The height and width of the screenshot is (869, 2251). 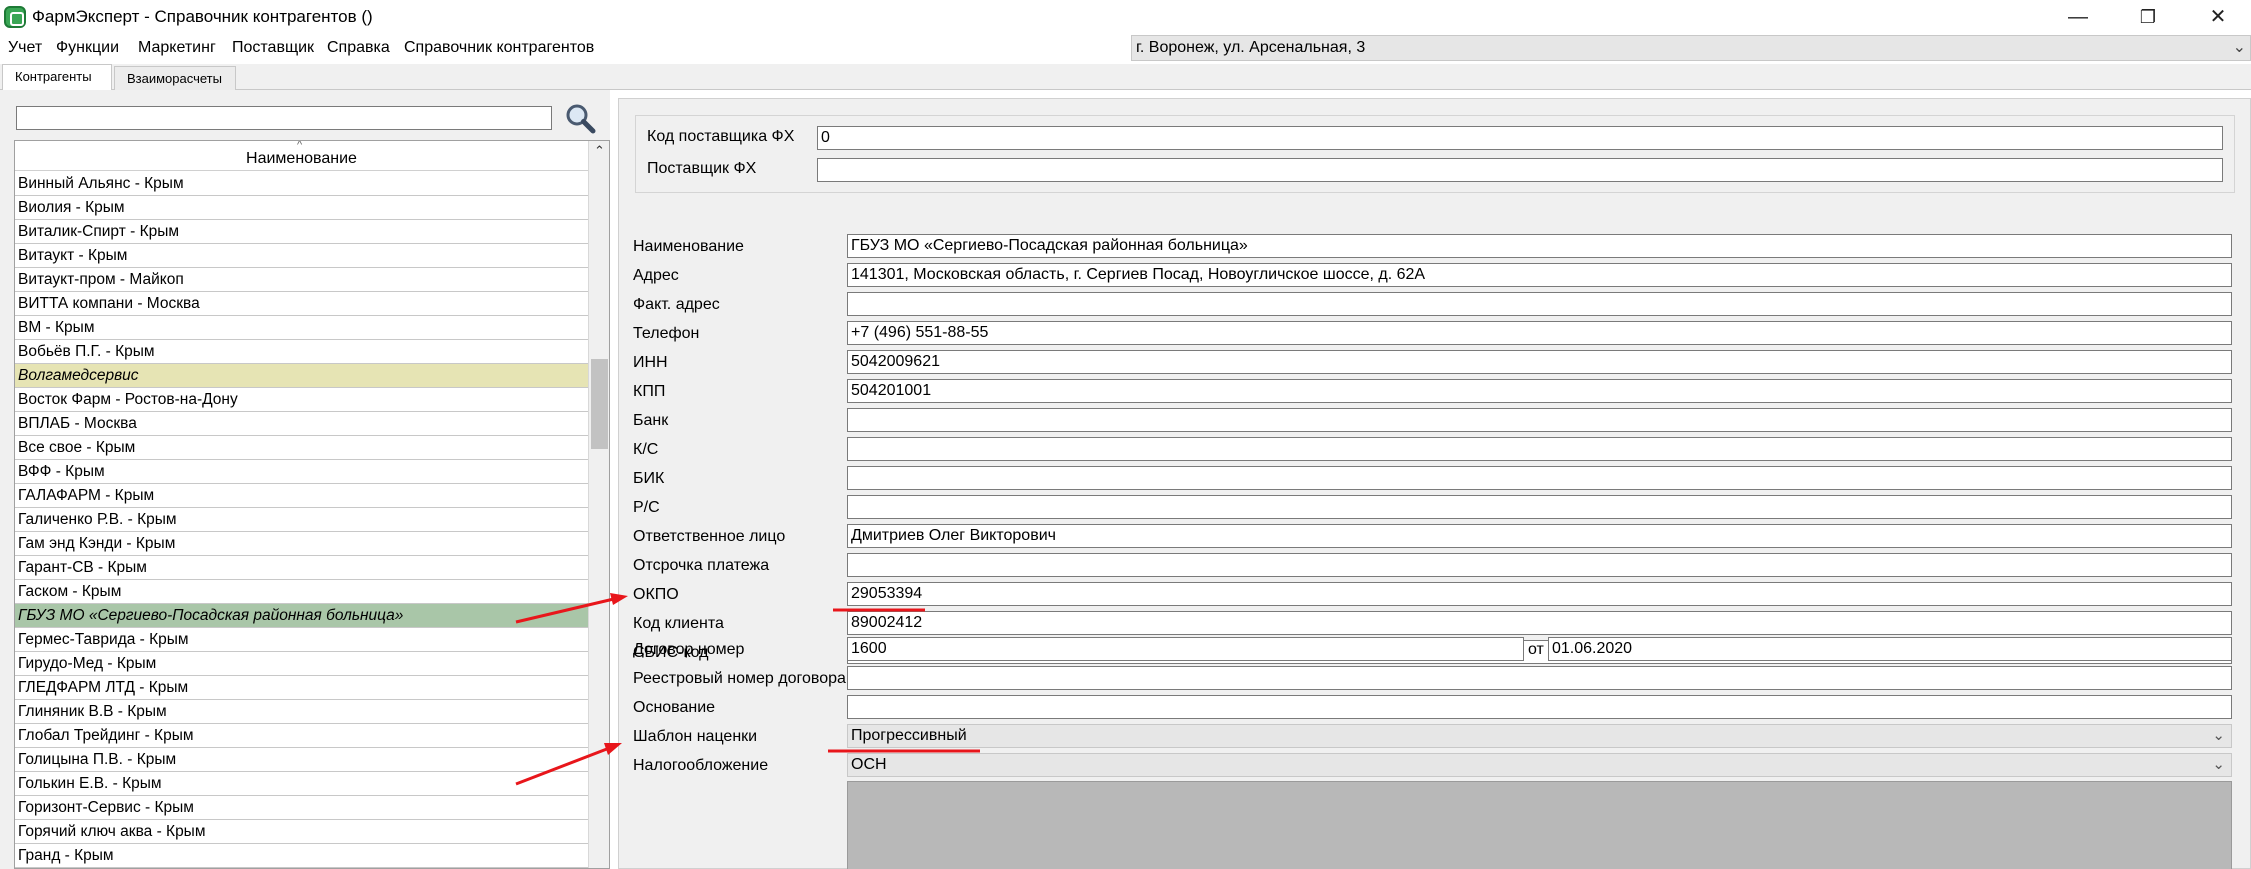 What do you see at coordinates (1539, 536) in the screenshot?
I see `field-input: Дмитриев Олег Викторович` at bounding box center [1539, 536].